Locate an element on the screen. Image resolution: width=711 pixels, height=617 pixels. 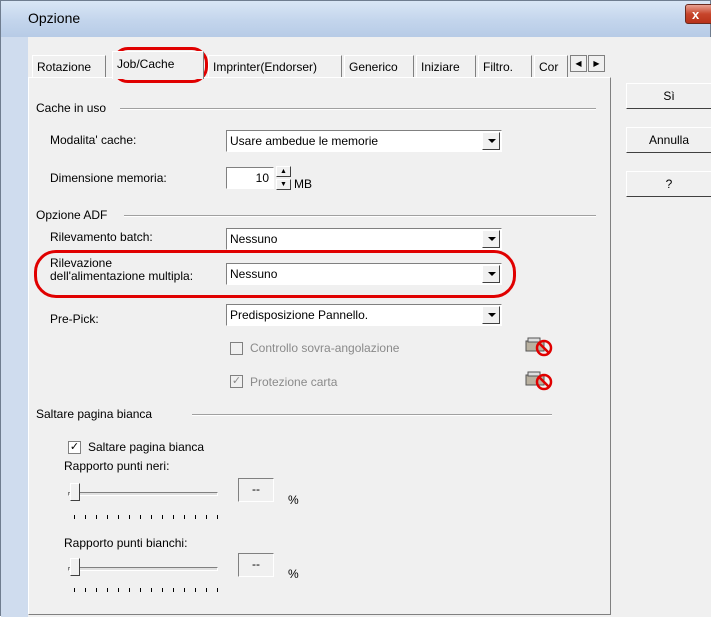
black-dots-slider-thumb is located at coordinates (75, 492).